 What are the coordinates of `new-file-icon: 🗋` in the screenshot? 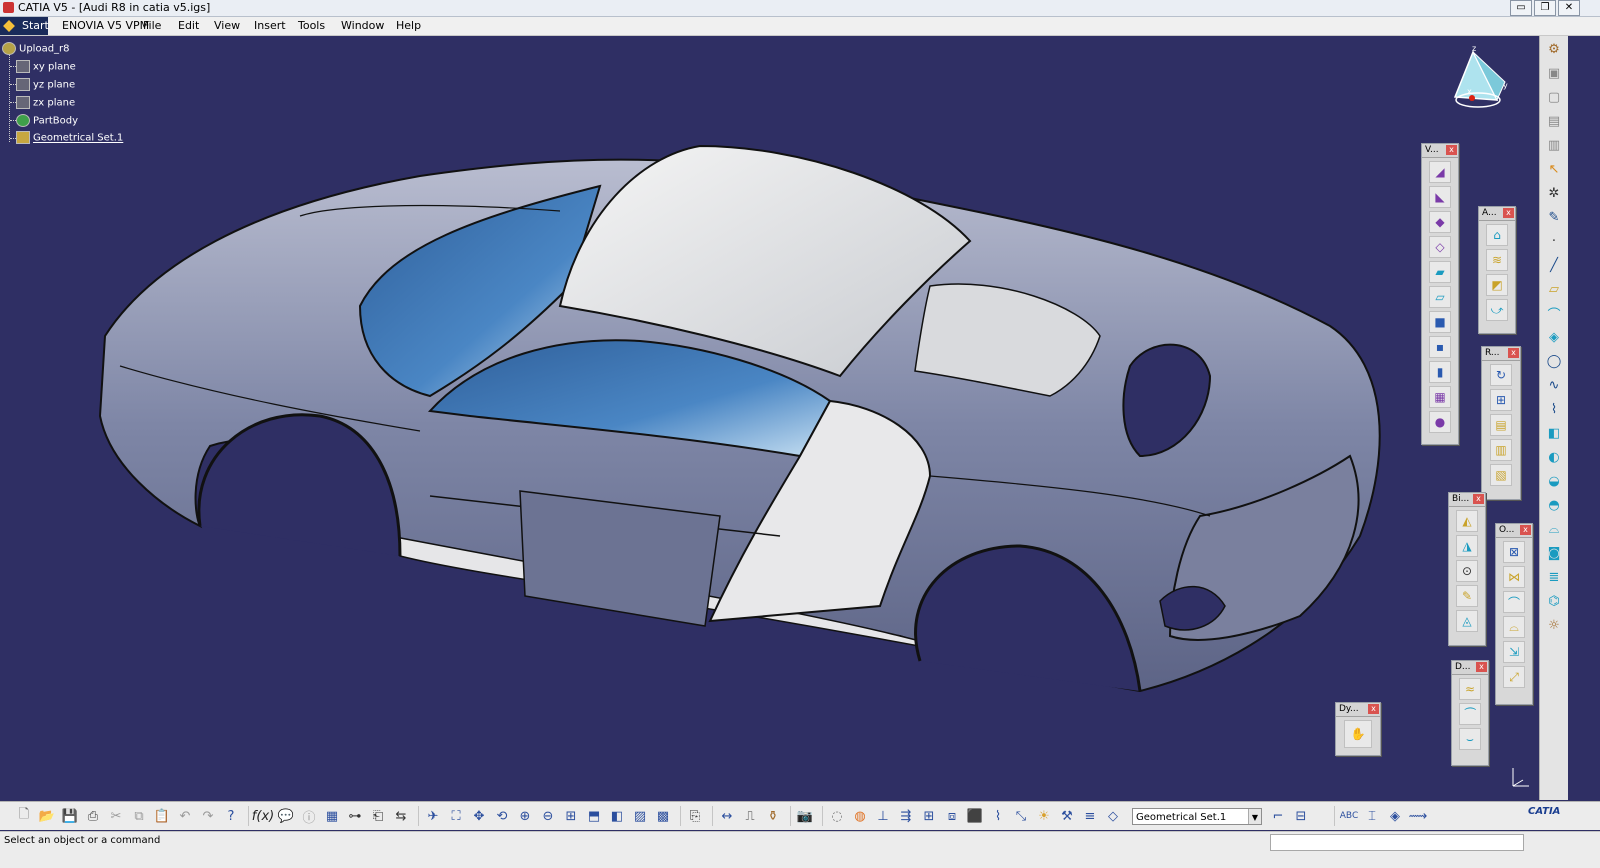 It's located at (24, 816).